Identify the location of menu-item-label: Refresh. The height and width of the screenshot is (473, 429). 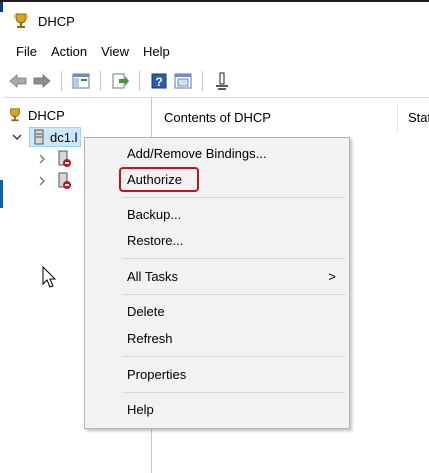
(150, 338).